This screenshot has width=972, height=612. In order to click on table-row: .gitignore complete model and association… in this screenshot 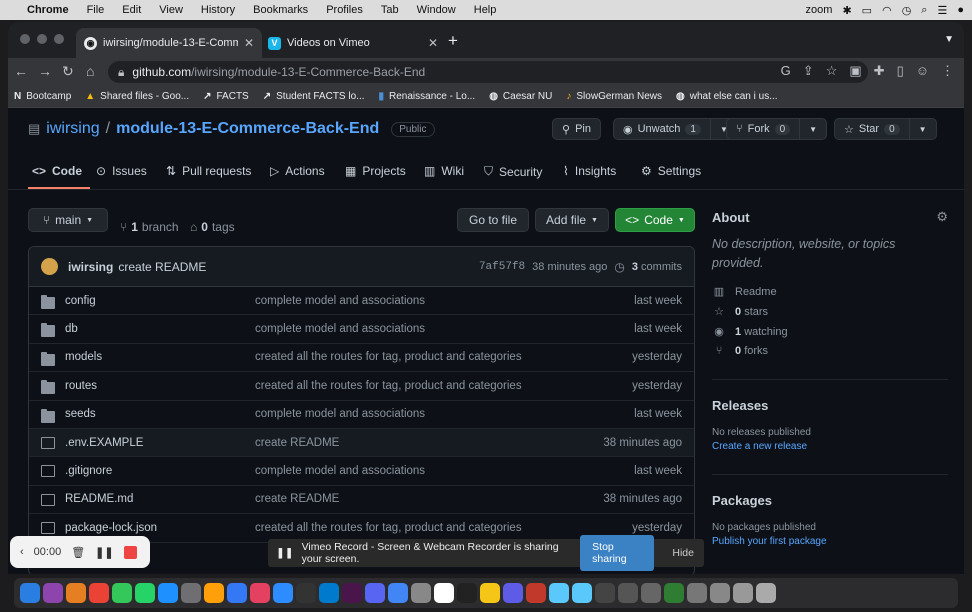, I will do `click(361, 471)`.